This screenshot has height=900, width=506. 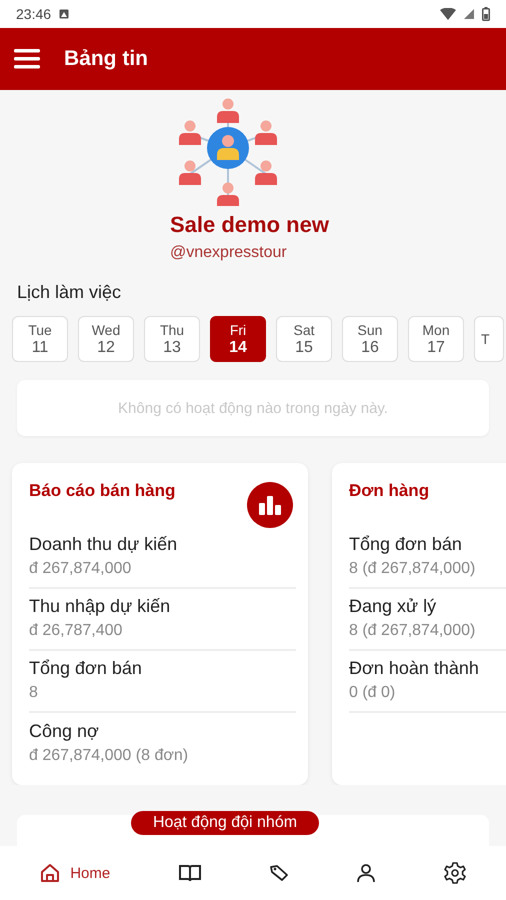 What do you see at coordinates (238, 339) in the screenshot?
I see `day-tab: Fri 14` at bounding box center [238, 339].